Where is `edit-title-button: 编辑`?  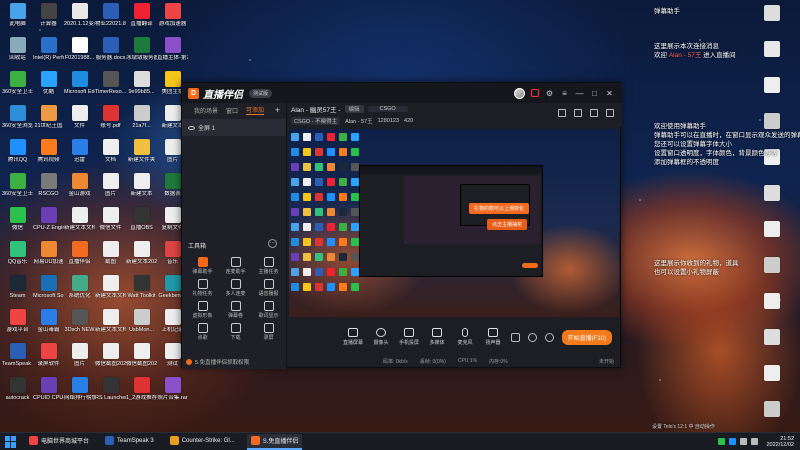 edit-title-button: 编辑 is located at coordinates (354, 109).